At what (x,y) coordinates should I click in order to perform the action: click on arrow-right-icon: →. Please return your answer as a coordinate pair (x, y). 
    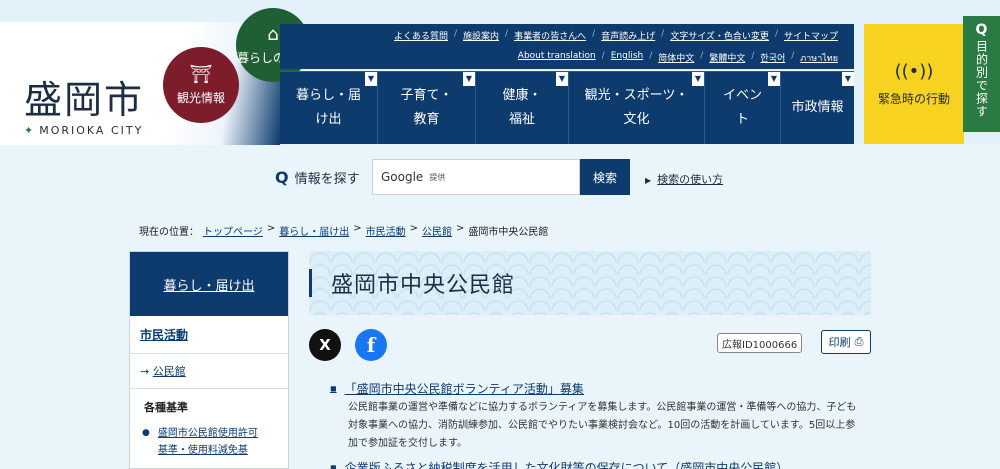
    Looking at the image, I should click on (145, 371).